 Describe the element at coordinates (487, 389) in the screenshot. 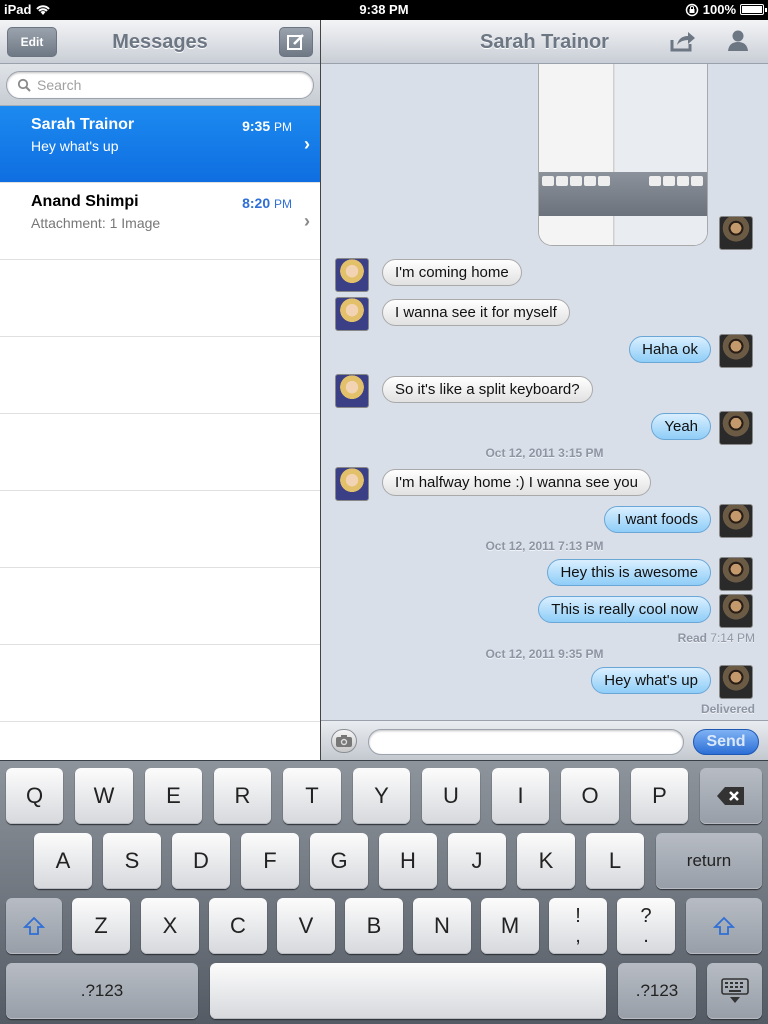

I see `message-incoming: So it's like a split keyboard?` at that location.